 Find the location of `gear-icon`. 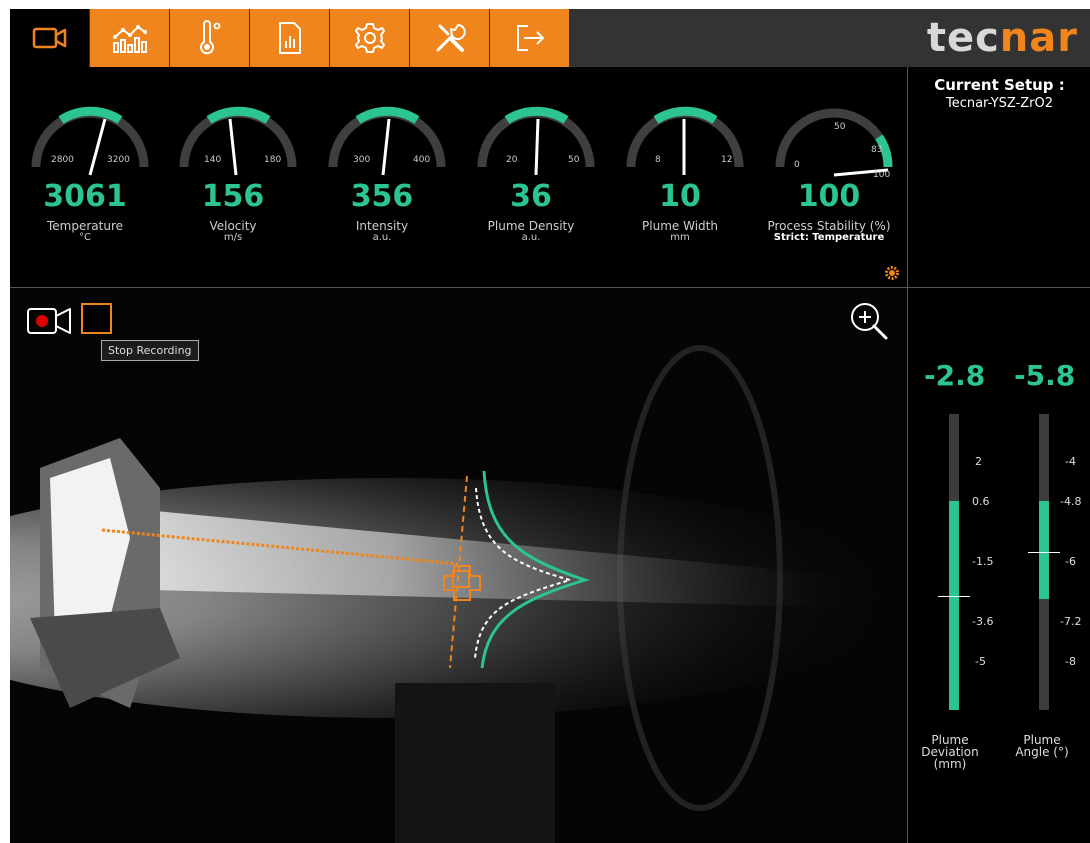

gear-icon is located at coordinates (369, 38).